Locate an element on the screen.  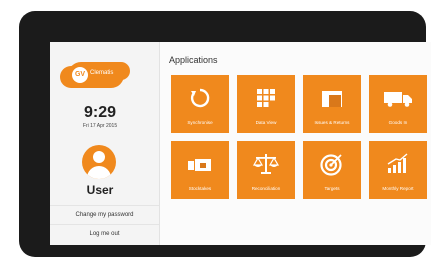
tile-targets: Targets is located at coordinates (332, 170).